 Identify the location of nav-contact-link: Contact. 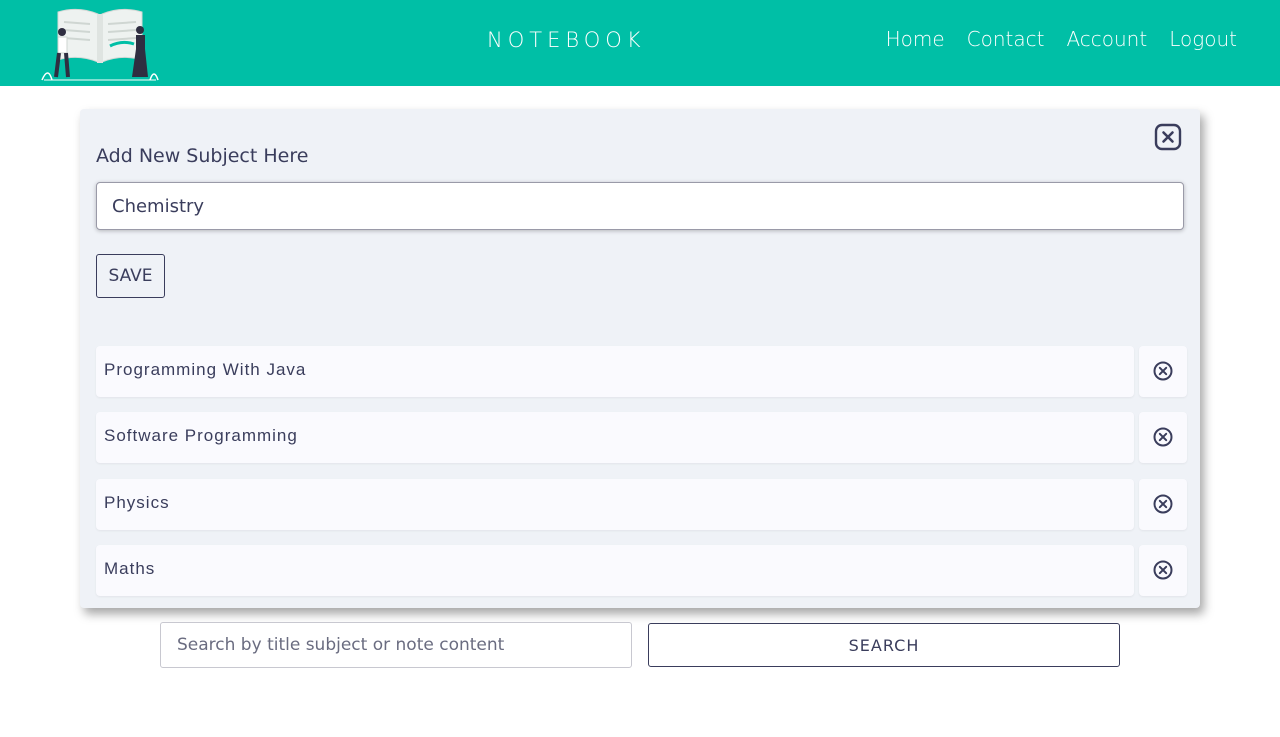
(1006, 39).